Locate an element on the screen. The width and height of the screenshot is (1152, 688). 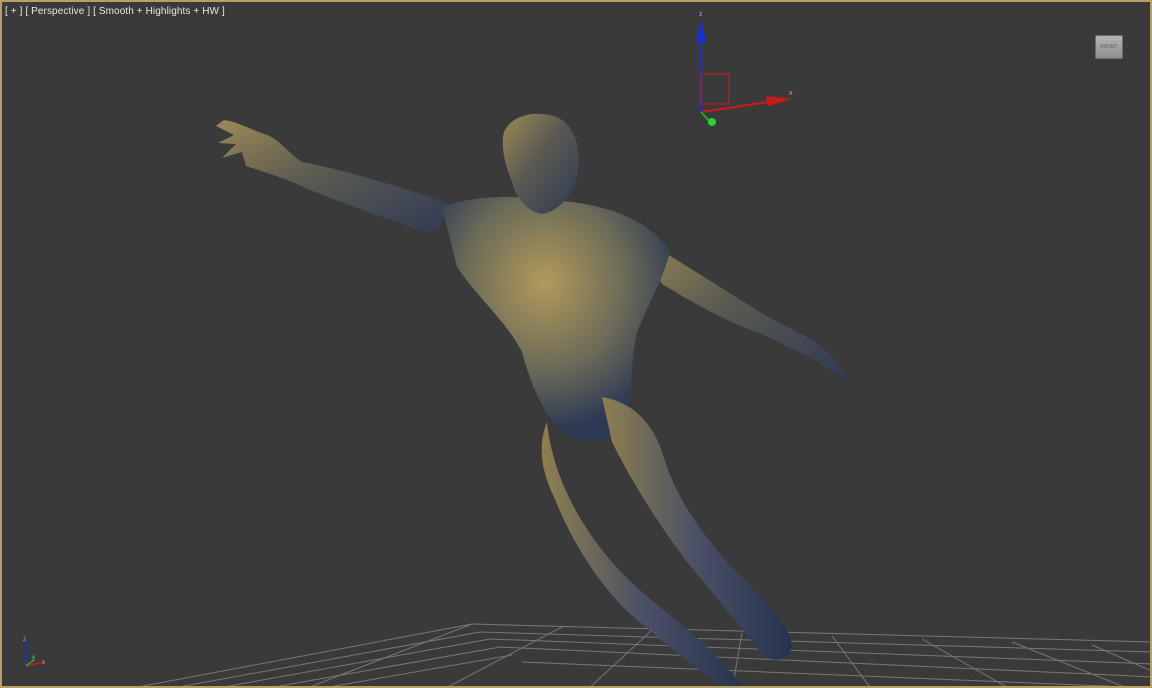
gizmo-xz-plane is located at coordinates (715, 89).